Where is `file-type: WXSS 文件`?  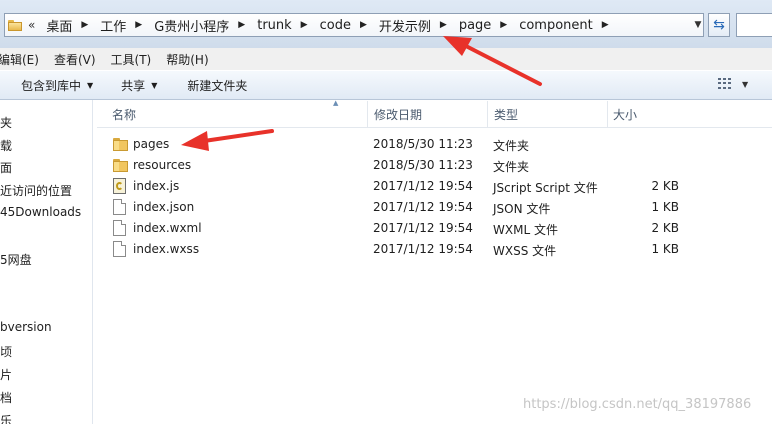
file-type: WXSS 文件 is located at coordinates (525, 251).